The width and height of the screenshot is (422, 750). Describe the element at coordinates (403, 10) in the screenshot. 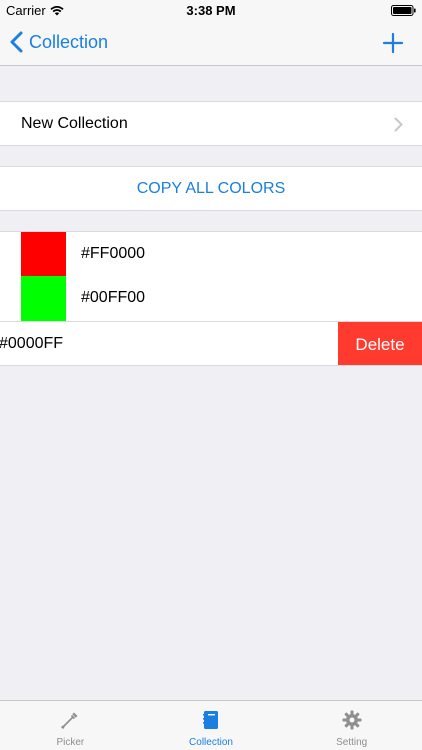

I see `battery-icon` at that location.